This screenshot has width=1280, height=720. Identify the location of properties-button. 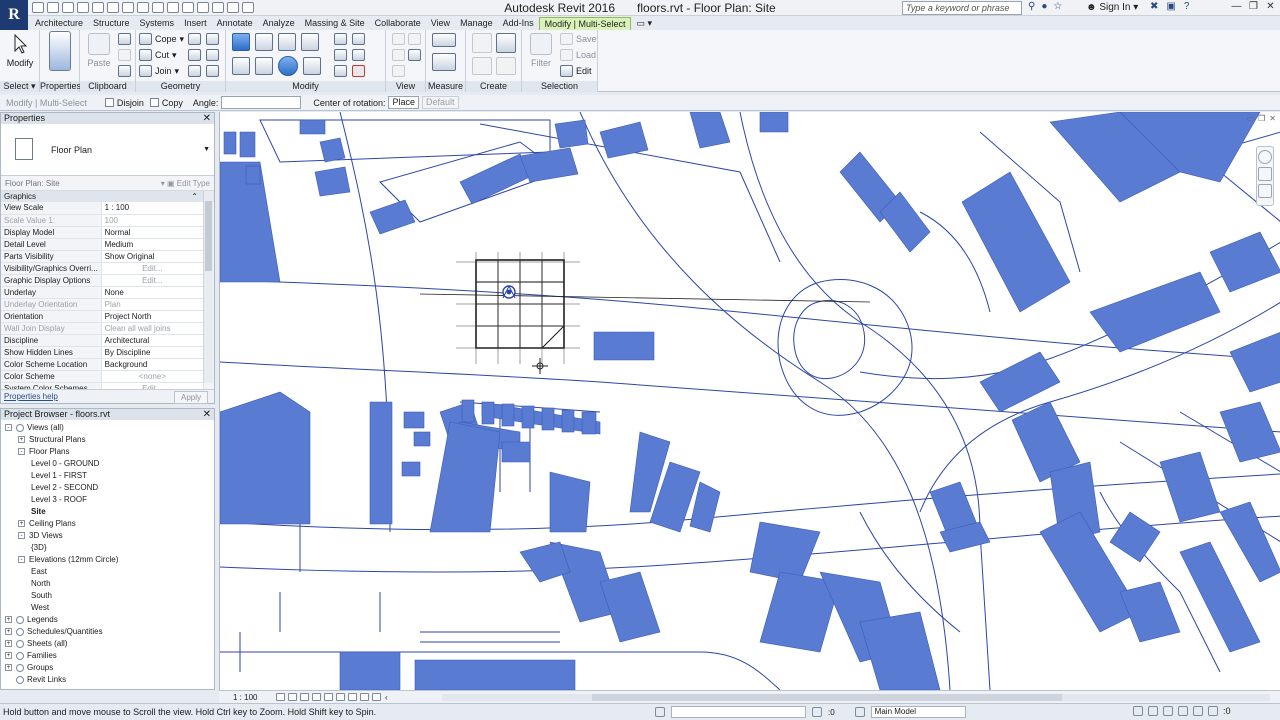
(60, 52).